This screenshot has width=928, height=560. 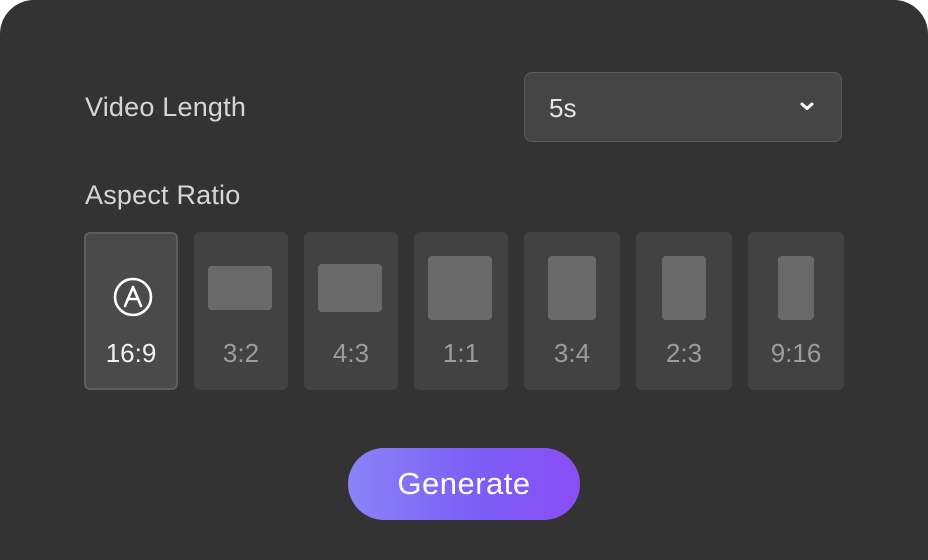 I want to click on aspect-option-2-3: 2:3, so click(x=684, y=311).